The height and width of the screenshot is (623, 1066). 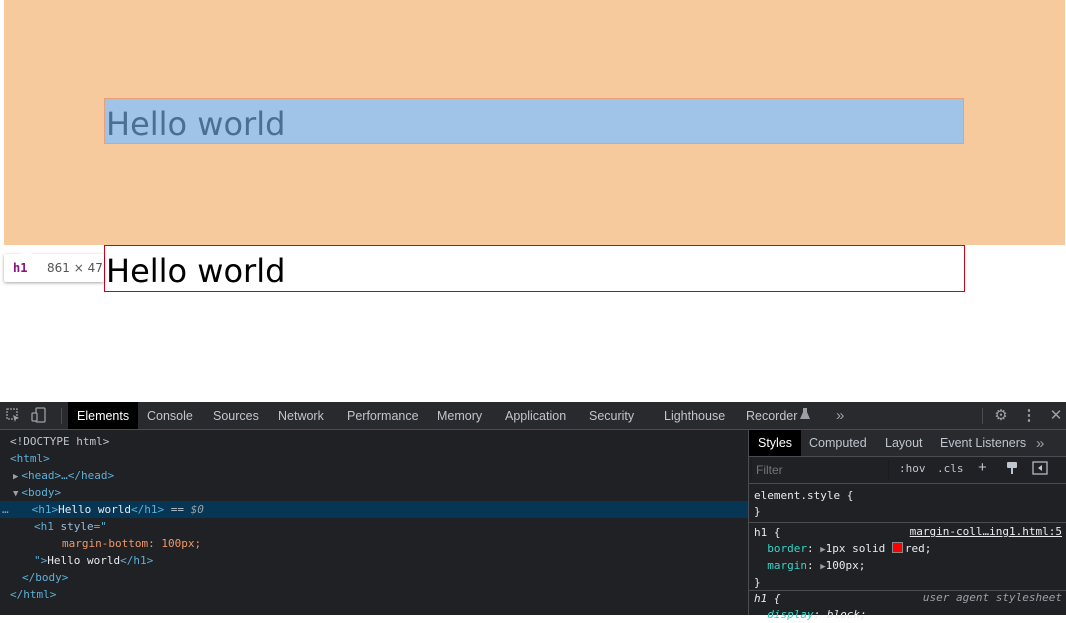 I want to click on body-close-tag: </body>, so click(x=45, y=577).